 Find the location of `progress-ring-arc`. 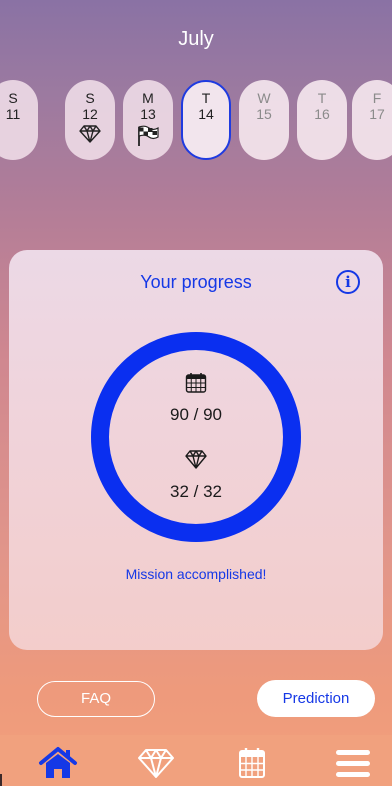

progress-ring-arc is located at coordinates (196, 437).